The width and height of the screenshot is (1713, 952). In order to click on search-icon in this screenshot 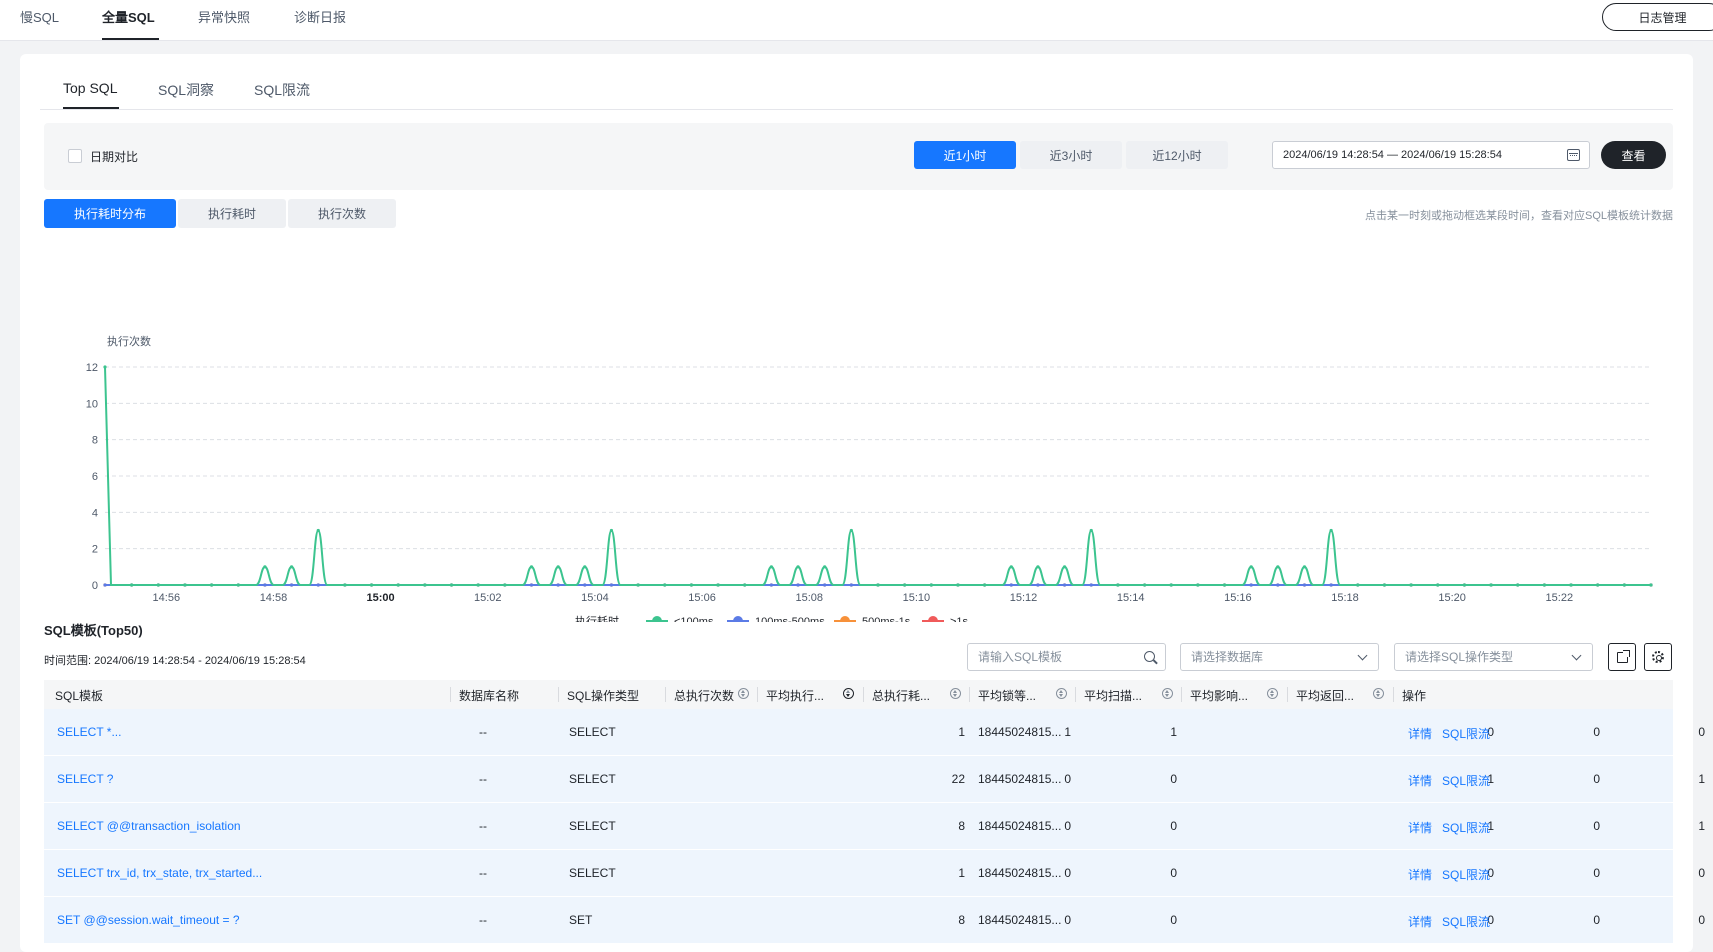, I will do `click(1149, 656)`.